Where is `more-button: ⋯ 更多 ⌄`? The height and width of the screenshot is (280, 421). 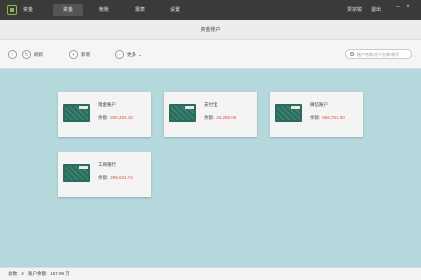
more-button: ⋯ 更多 ⌄ is located at coordinates (128, 54).